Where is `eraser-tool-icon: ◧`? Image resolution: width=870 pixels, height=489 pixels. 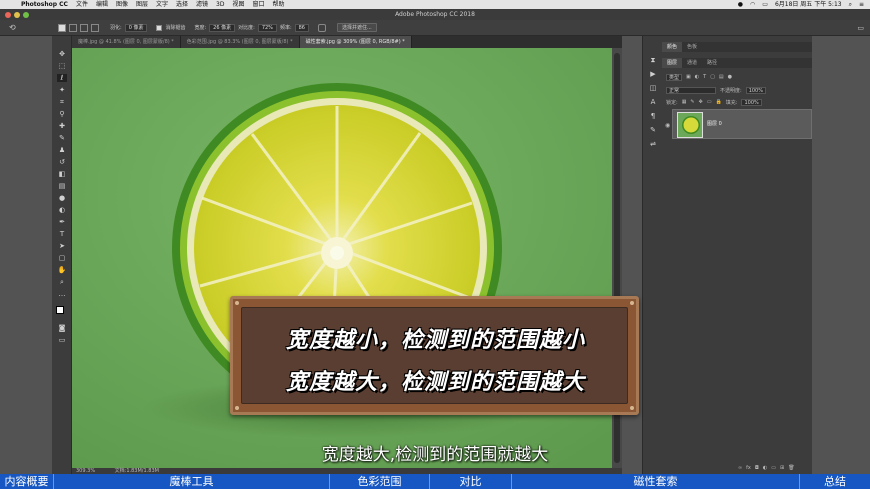 eraser-tool-icon: ◧ is located at coordinates (62, 174).